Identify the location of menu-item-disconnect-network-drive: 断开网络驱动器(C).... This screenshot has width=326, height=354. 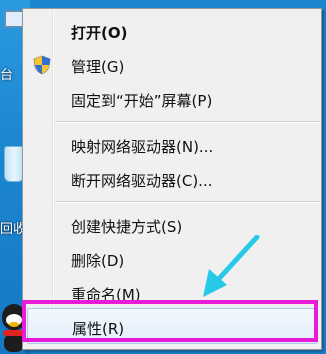
(172, 179).